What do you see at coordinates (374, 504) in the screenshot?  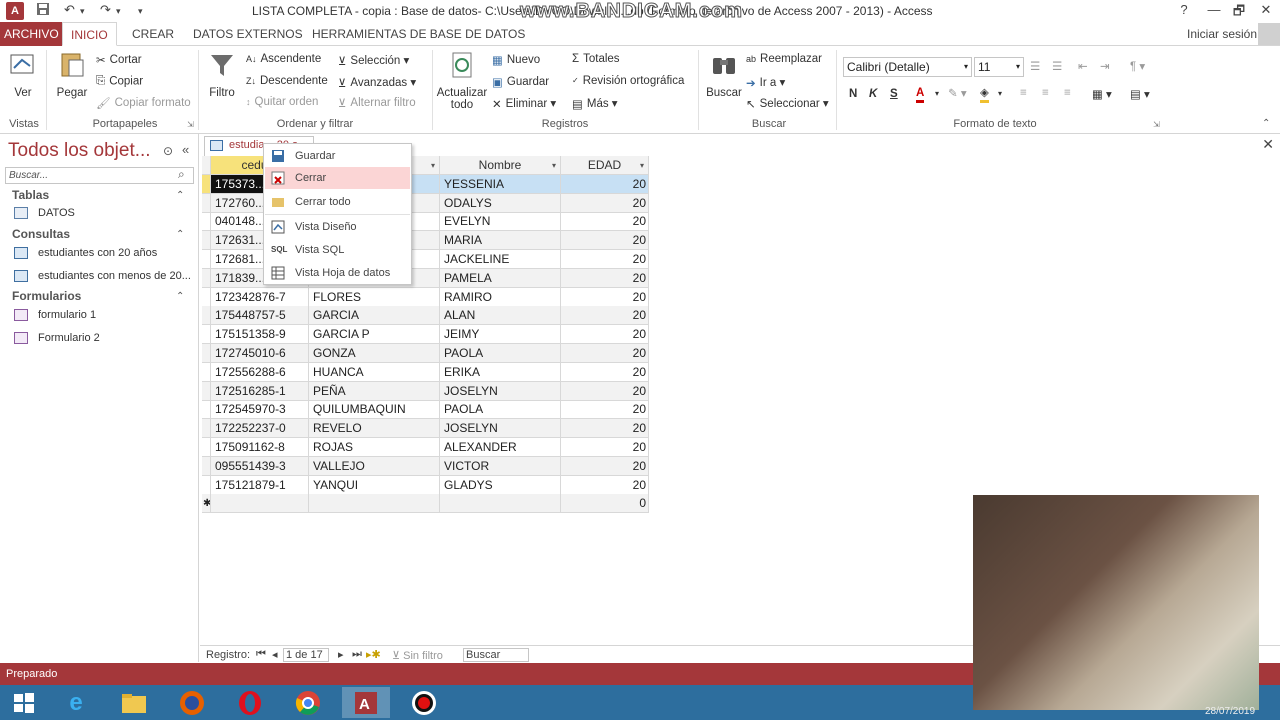 I see `table-cell` at bounding box center [374, 504].